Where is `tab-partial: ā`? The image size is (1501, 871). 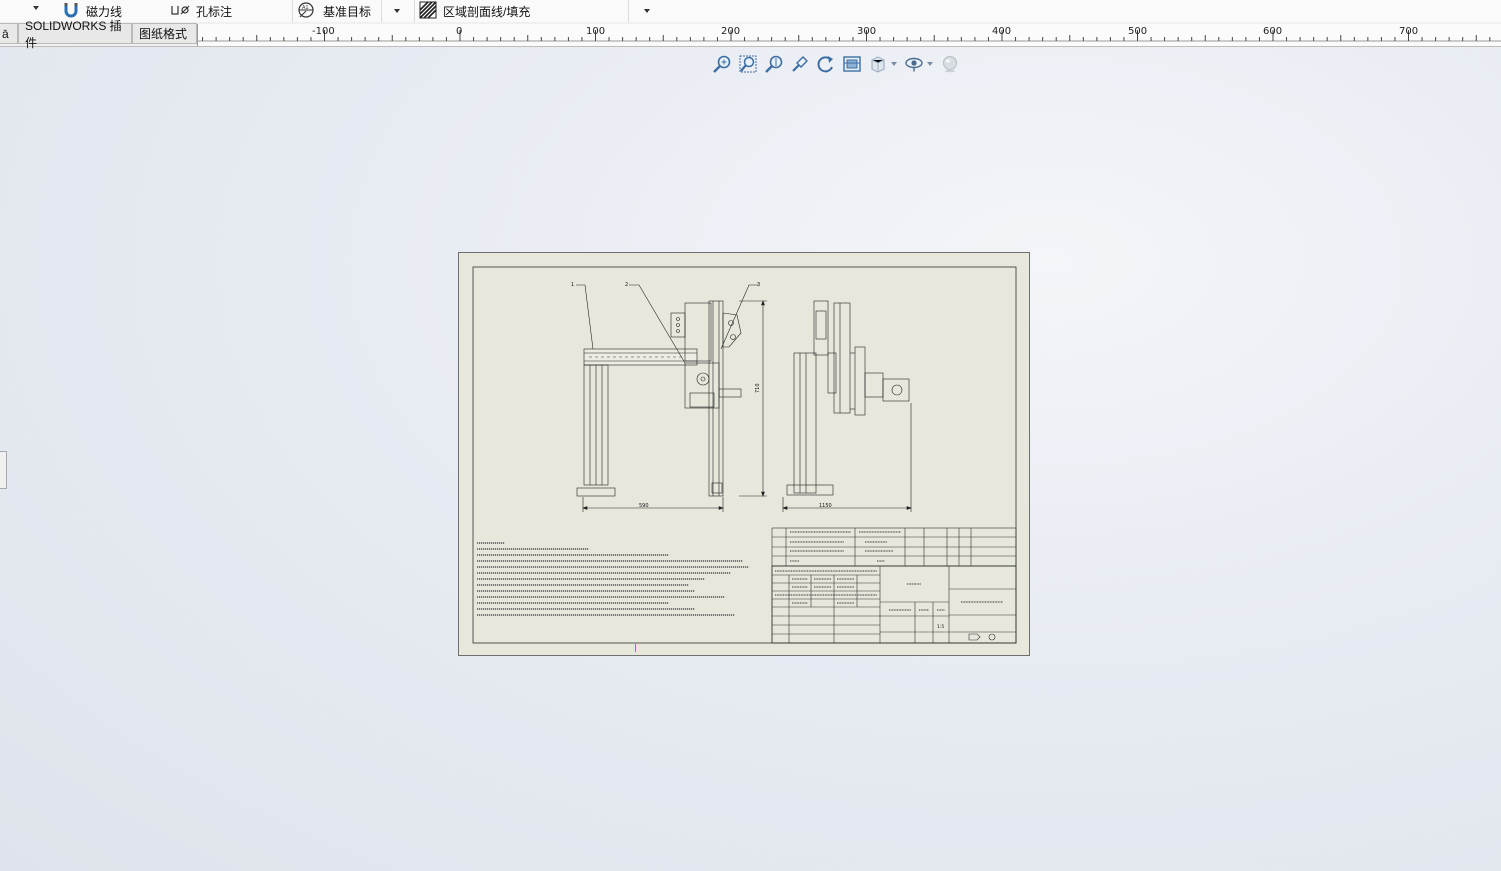
tab-partial: ā is located at coordinates (9, 33).